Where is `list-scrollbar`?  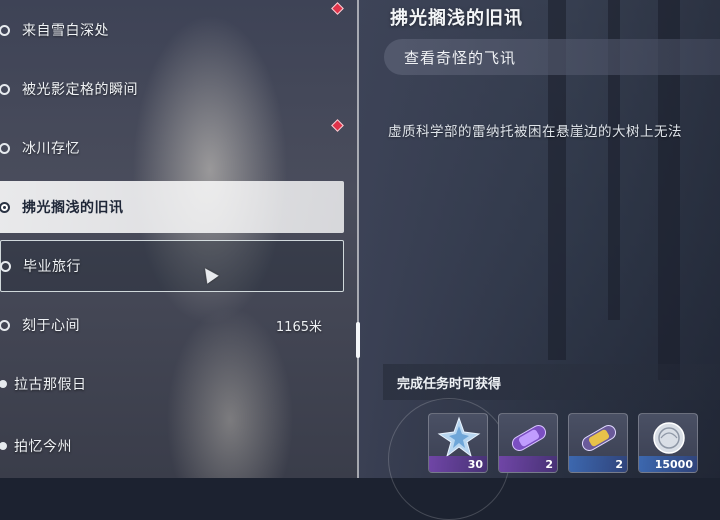
list-scrollbar is located at coordinates (358, 340).